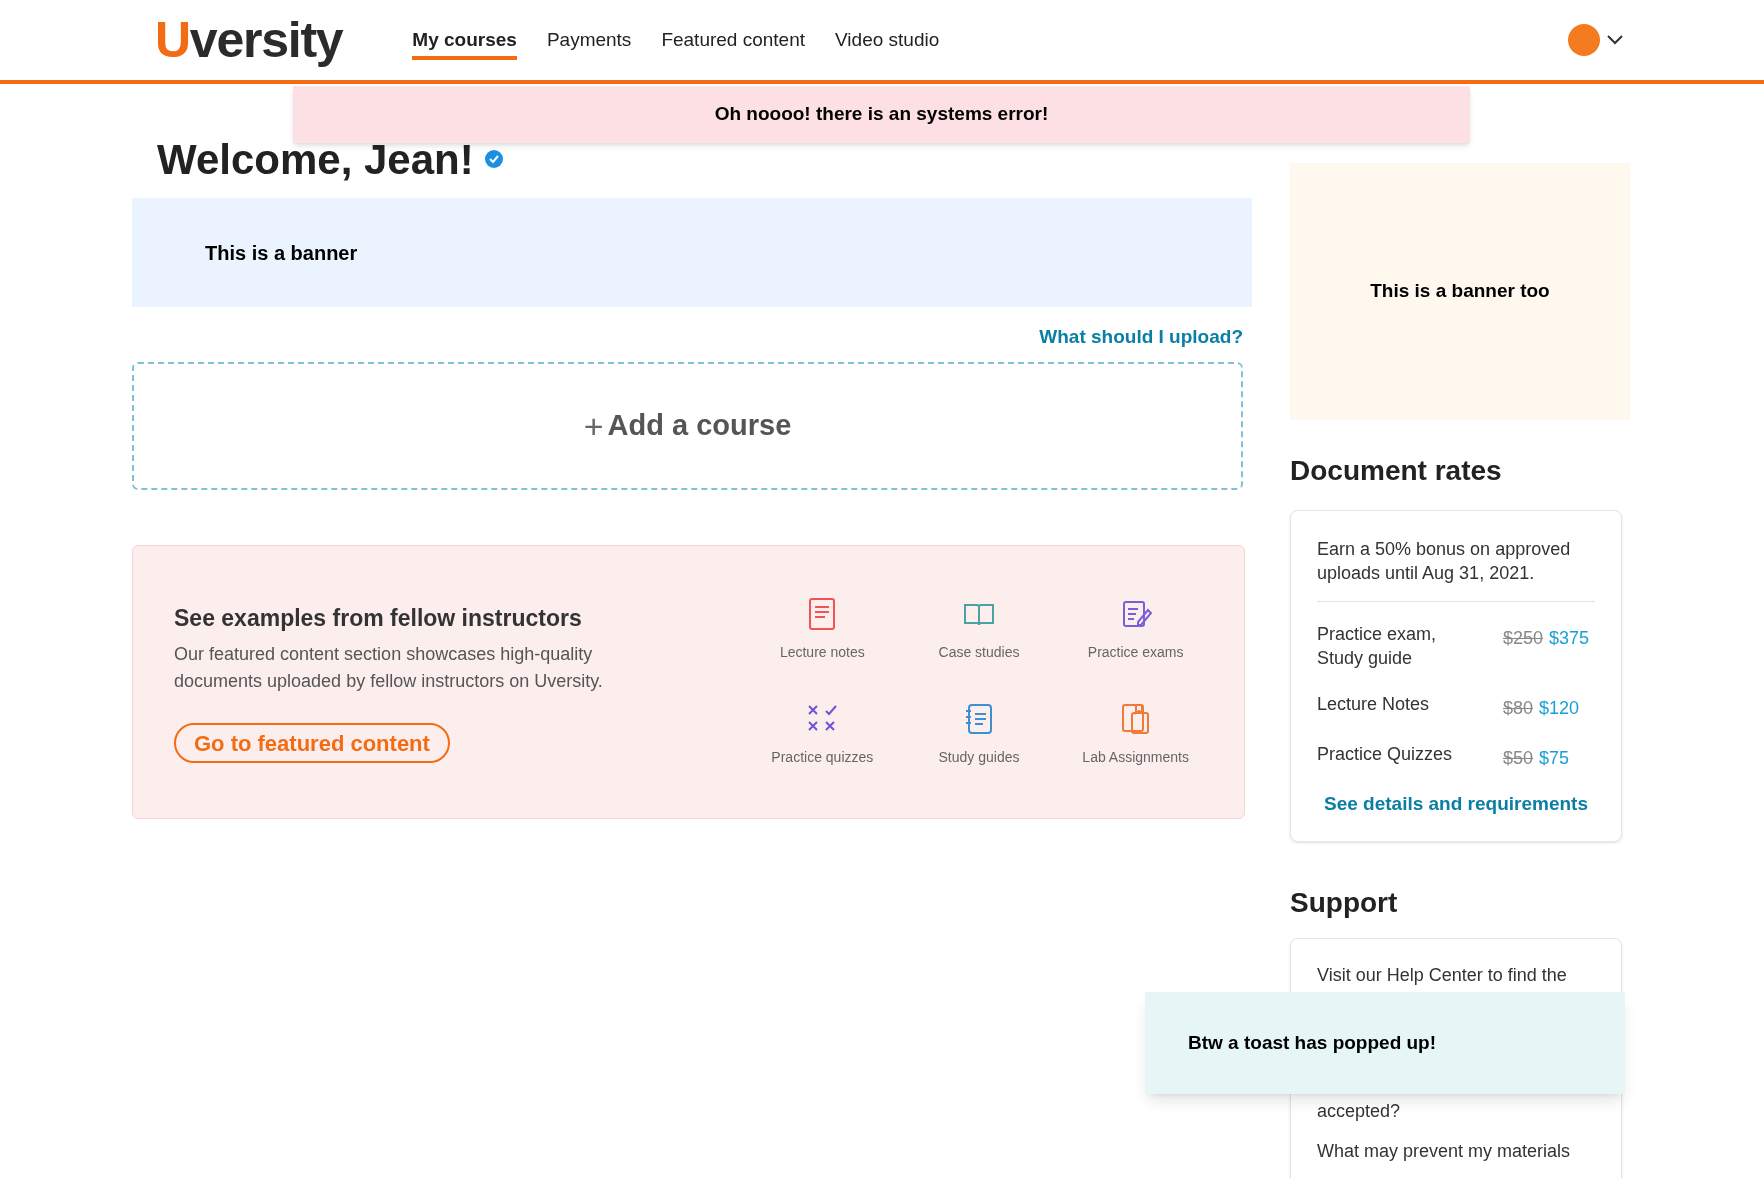 Image resolution: width=1764 pixels, height=1178 pixels. What do you see at coordinates (1518, 758) in the screenshot?
I see `old-price: $50` at bounding box center [1518, 758].